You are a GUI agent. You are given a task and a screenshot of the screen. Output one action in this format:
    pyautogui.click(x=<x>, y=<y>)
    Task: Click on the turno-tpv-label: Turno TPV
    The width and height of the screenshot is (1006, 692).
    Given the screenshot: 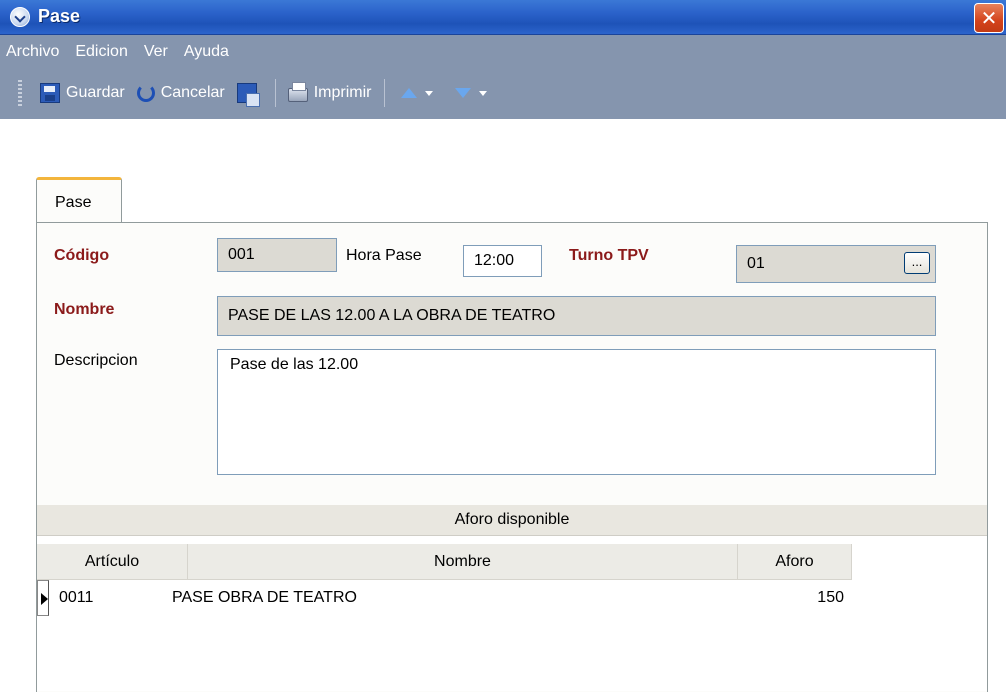 What is the action you would take?
    pyautogui.click(x=609, y=255)
    